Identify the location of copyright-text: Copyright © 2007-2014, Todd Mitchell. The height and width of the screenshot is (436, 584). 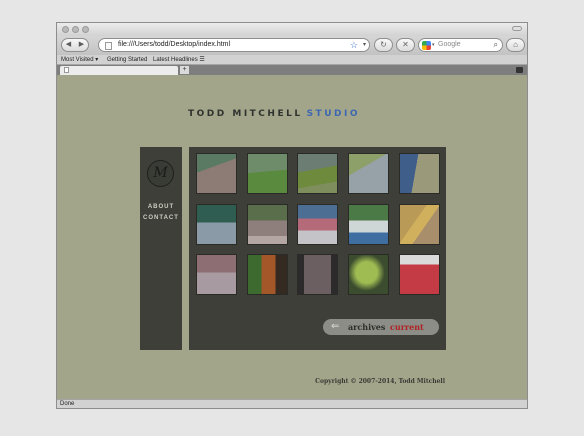
(380, 381).